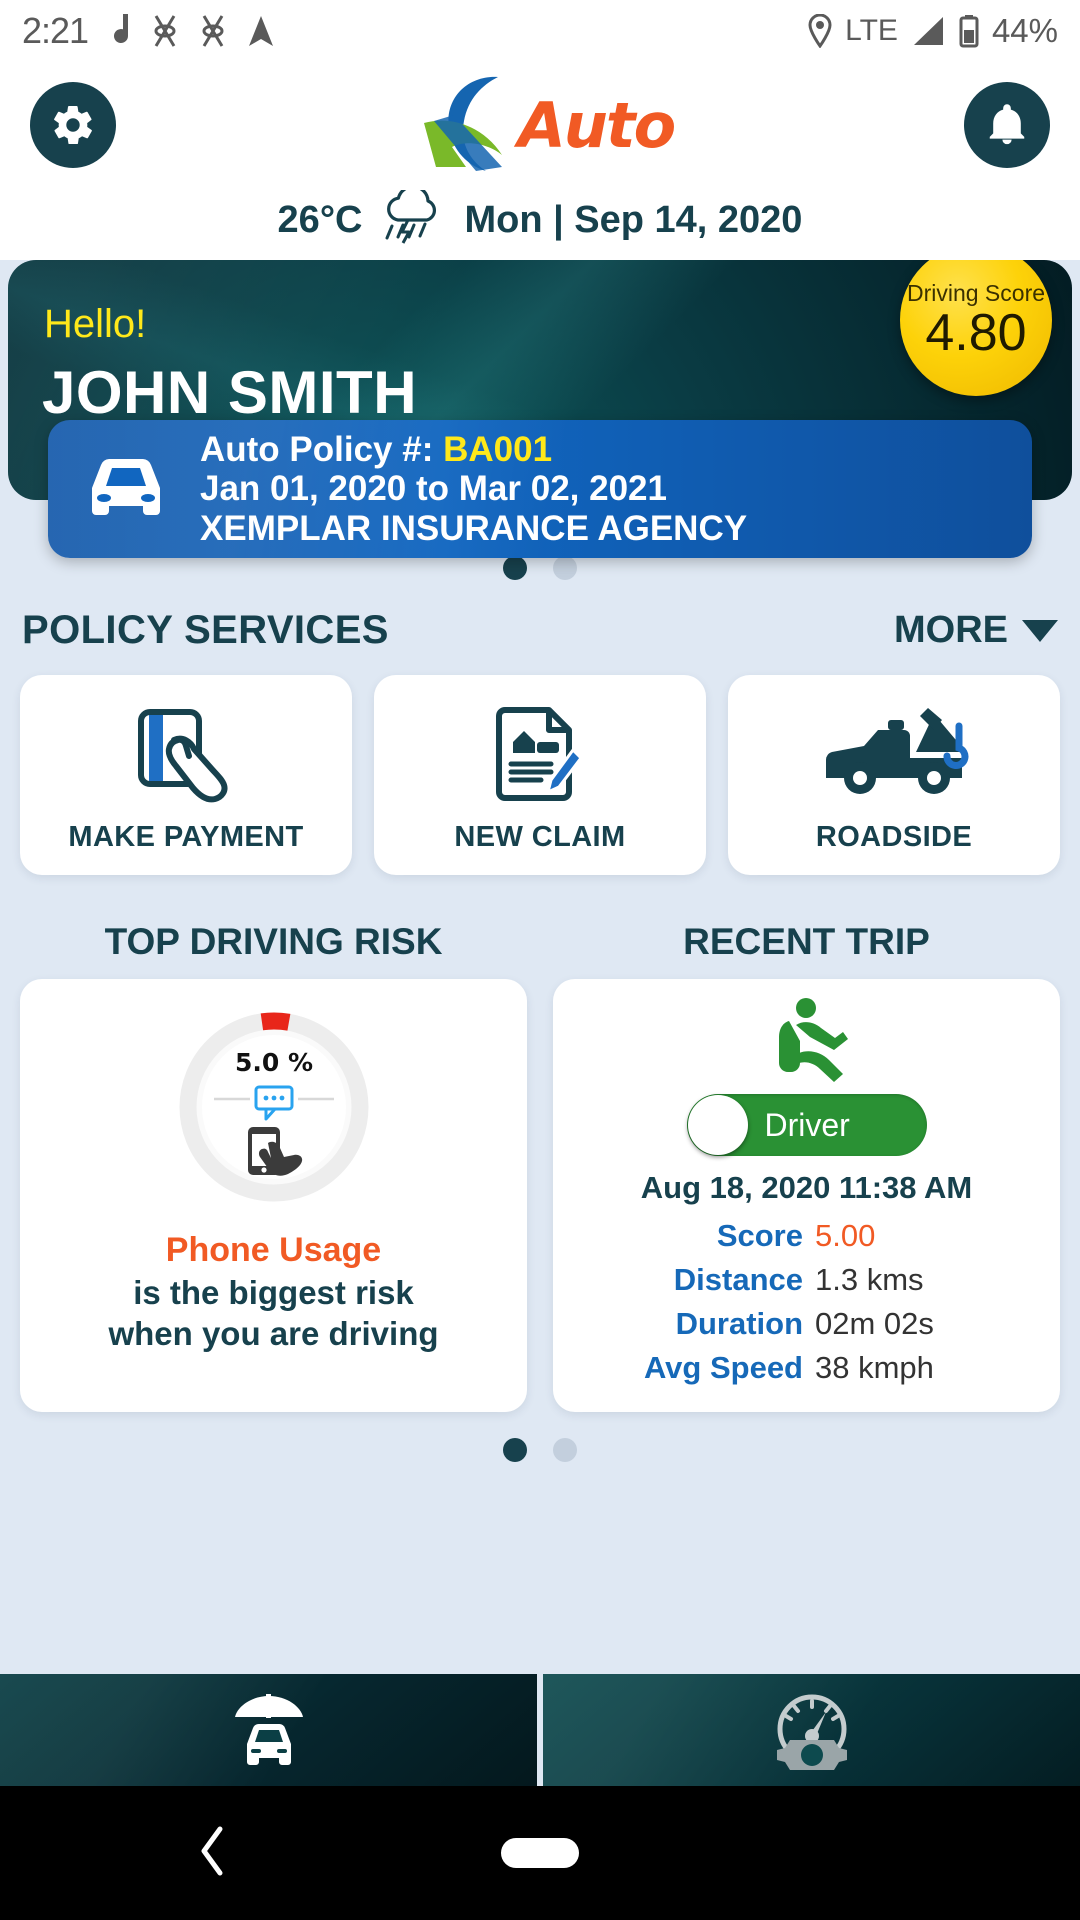  Describe the element at coordinates (633, 219) in the screenshot. I see `weather-date: Mon | Sep 14, 2020` at that location.